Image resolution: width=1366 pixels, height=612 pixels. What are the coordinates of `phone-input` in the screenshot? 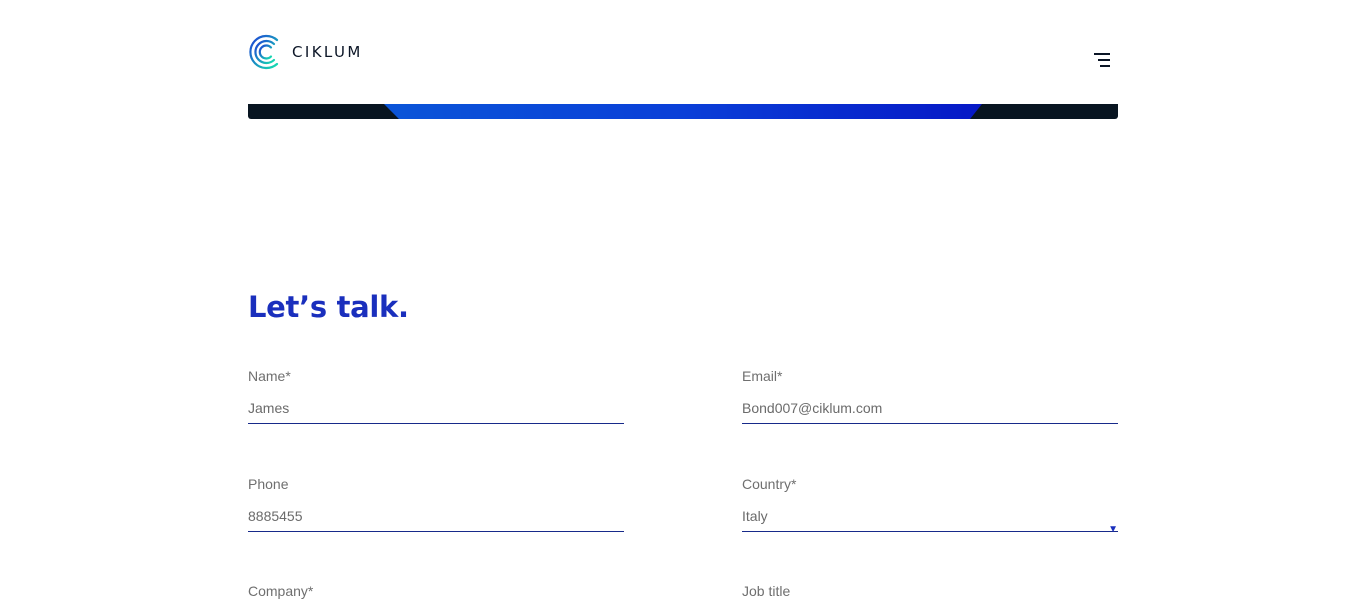 It's located at (436, 519).